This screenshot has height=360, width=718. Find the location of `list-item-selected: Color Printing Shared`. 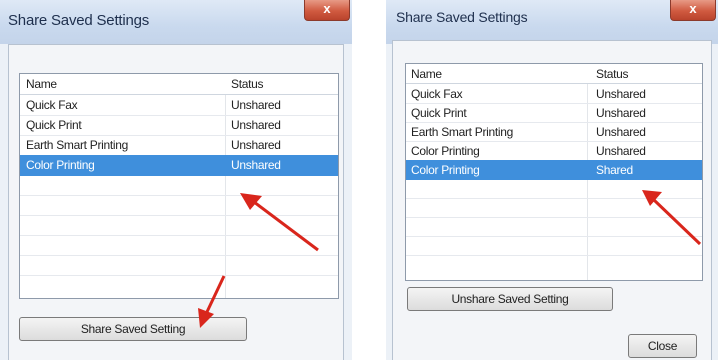

list-item-selected: Color Printing Shared is located at coordinates (554, 170).